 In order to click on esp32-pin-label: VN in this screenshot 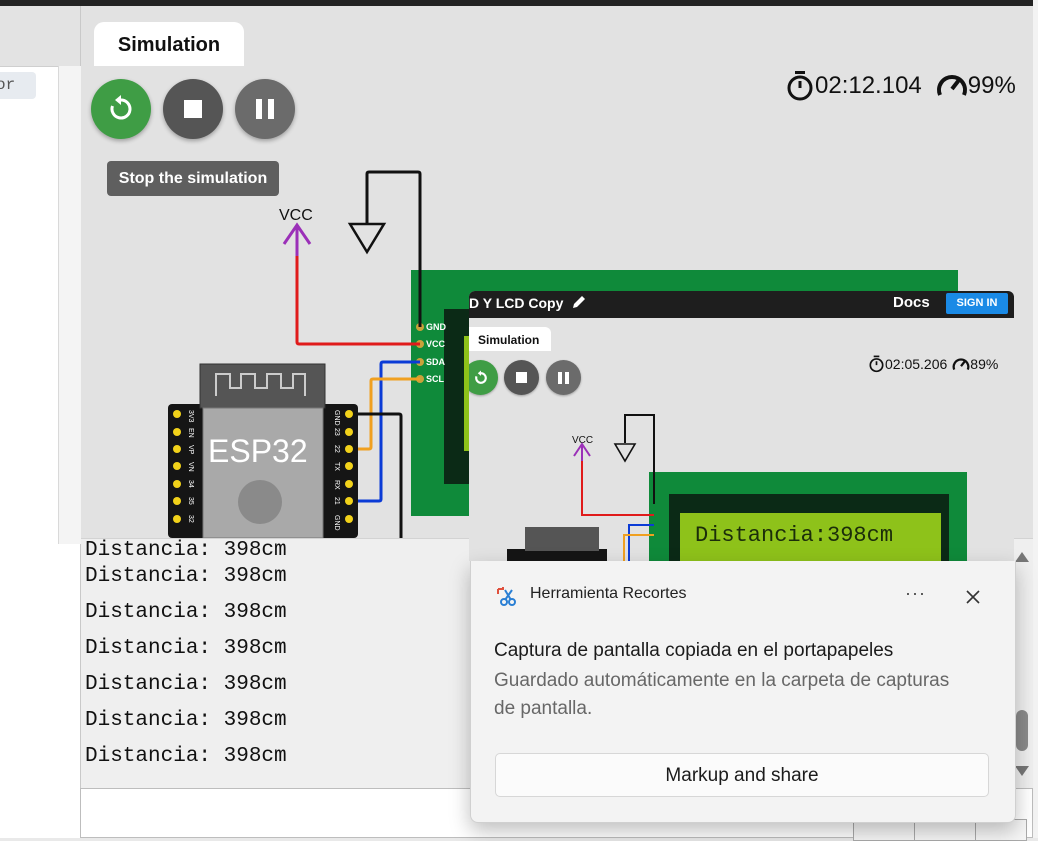, I will do `click(190, 467)`.